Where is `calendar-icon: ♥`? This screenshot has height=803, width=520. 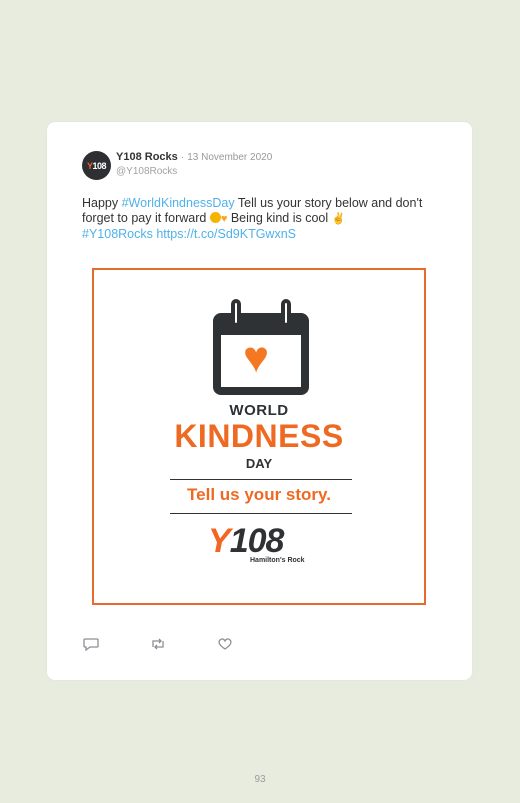 calendar-icon: ♥ is located at coordinates (261, 347).